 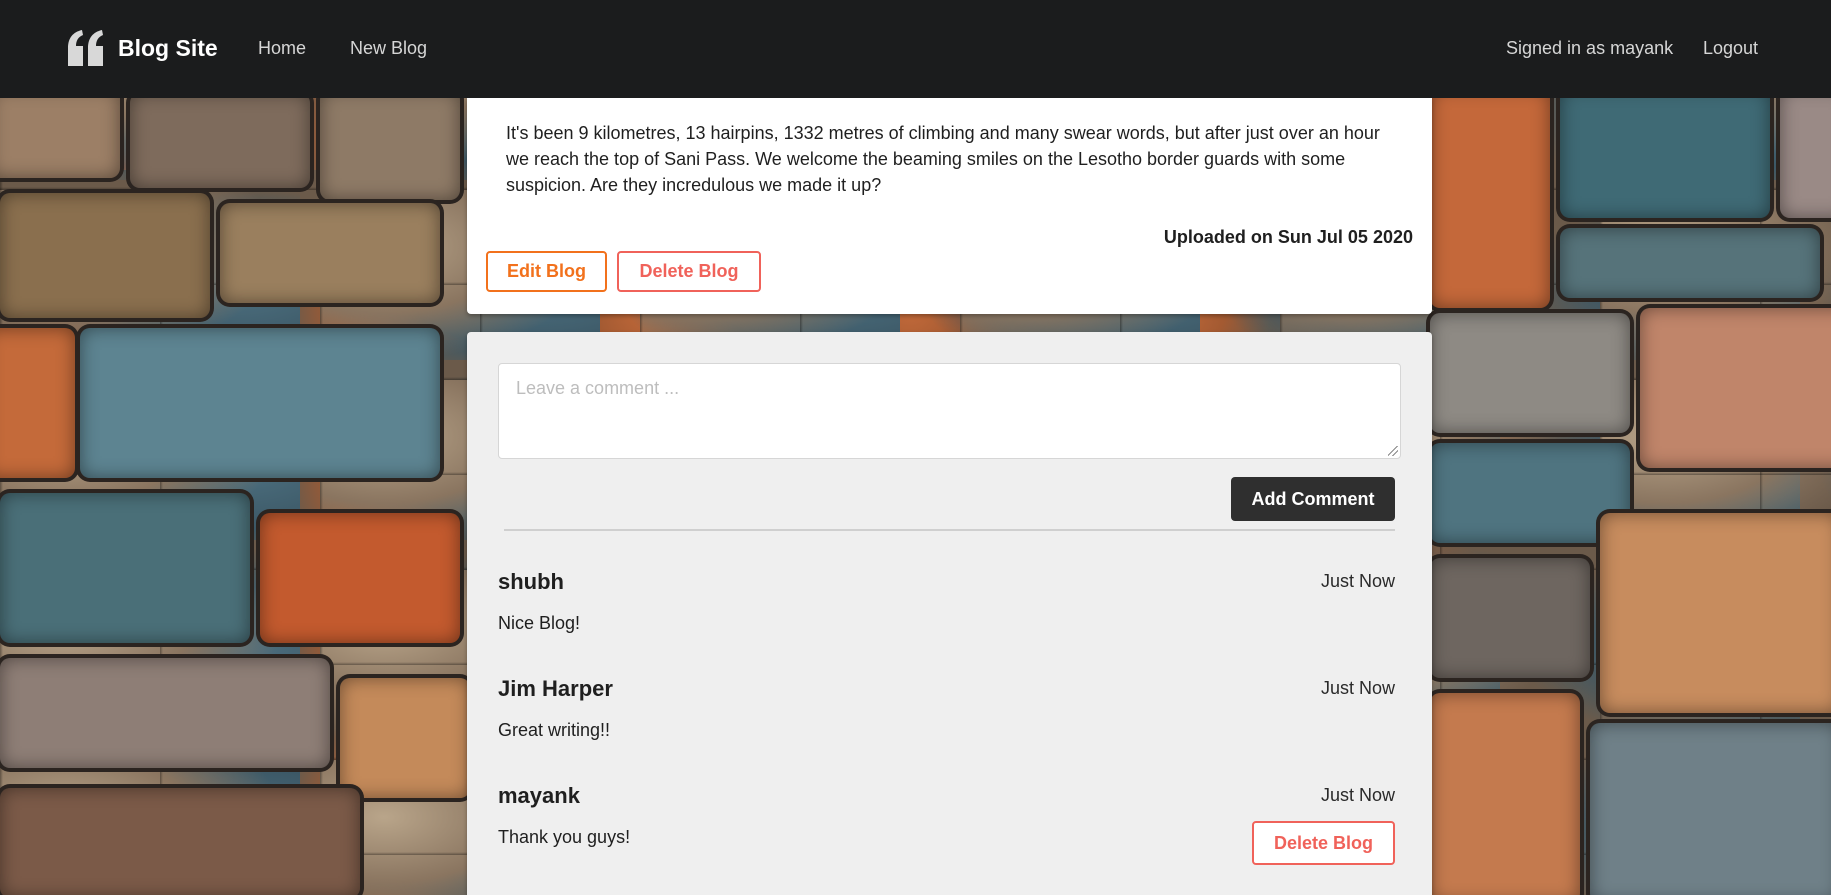 What do you see at coordinates (531, 581) in the screenshot?
I see `comment-author: shubh` at bounding box center [531, 581].